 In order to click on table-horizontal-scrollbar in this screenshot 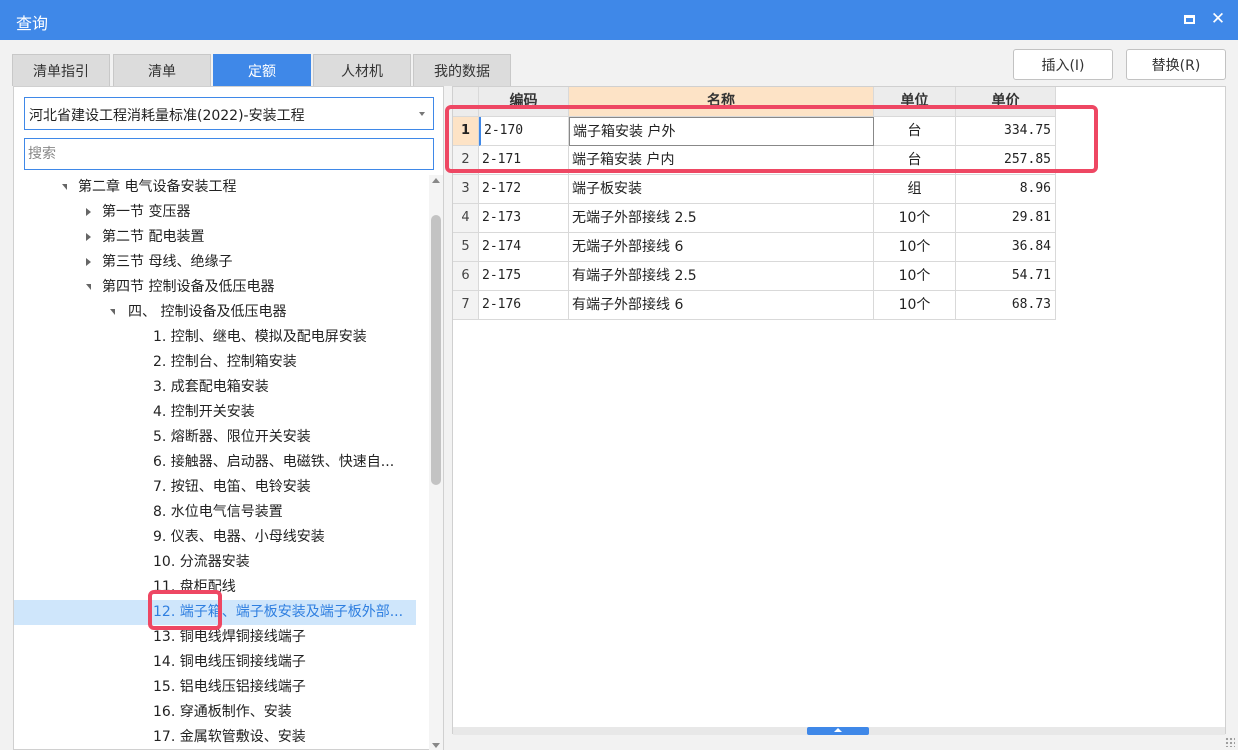, I will do `click(839, 731)`.